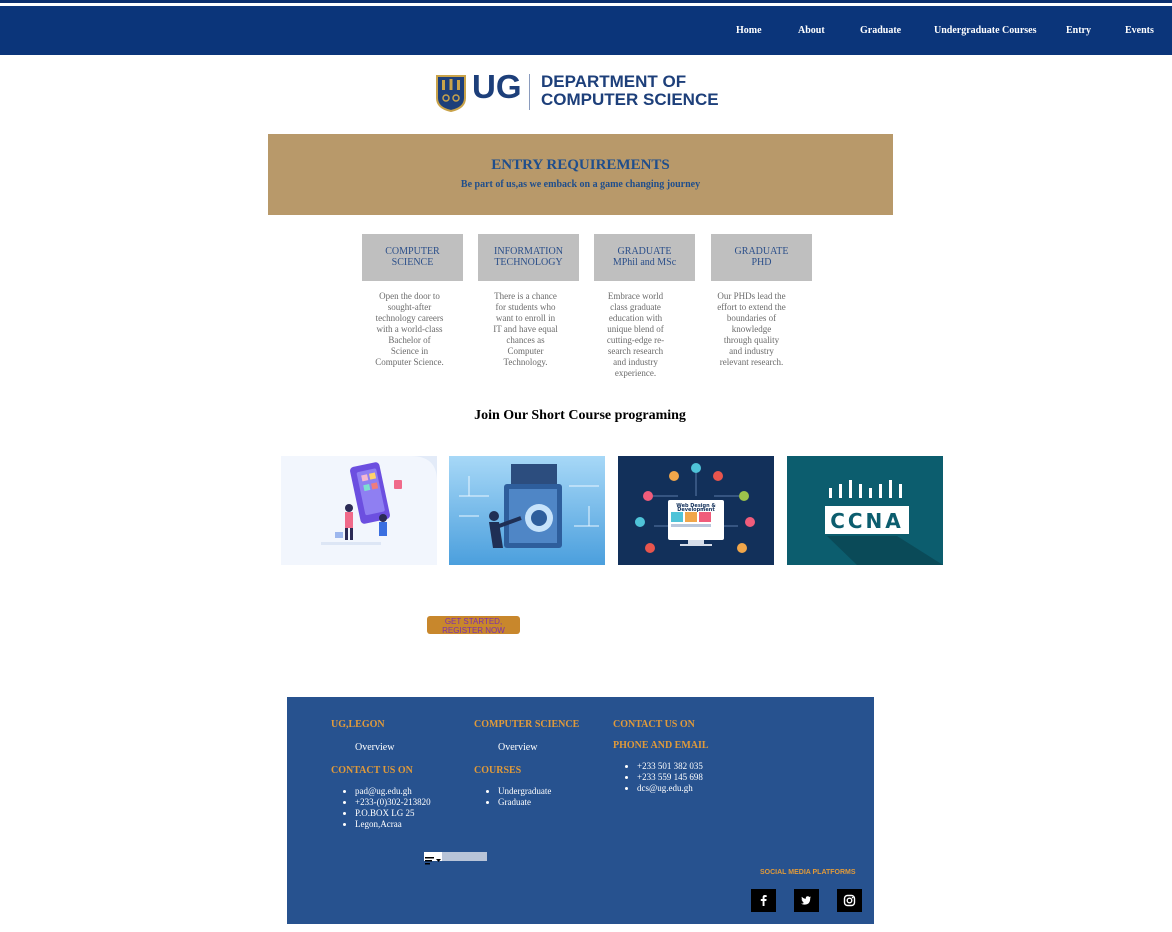 The height and width of the screenshot is (932, 1172). I want to click on banner-title: ENTRY REQUIREMENTS, so click(580, 165).